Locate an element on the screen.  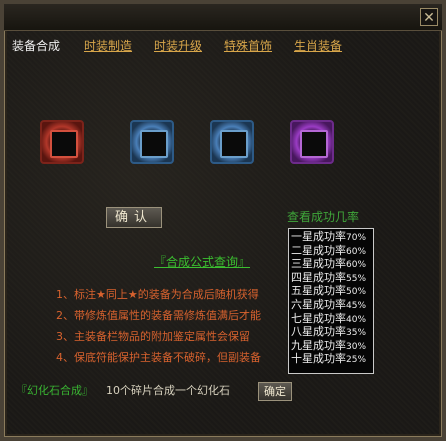
protection-charm-slot is located at coordinates (312, 142).